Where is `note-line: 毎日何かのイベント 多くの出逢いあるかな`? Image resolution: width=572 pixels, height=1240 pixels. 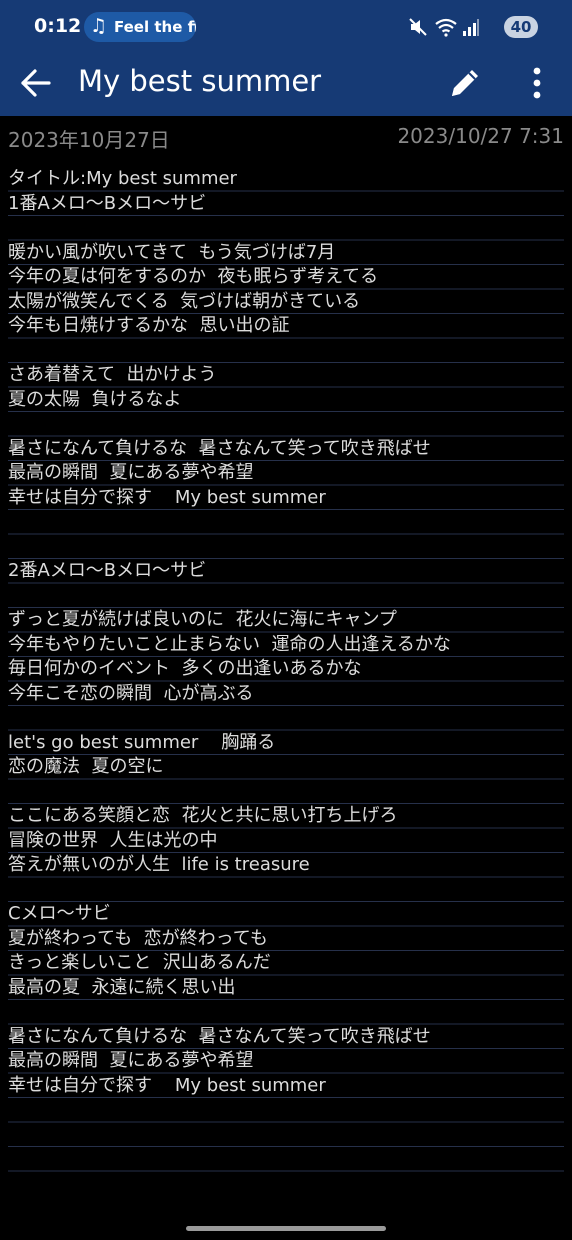
note-line: 毎日何かのイベント 多くの出逢いあるかな is located at coordinates (185, 668).